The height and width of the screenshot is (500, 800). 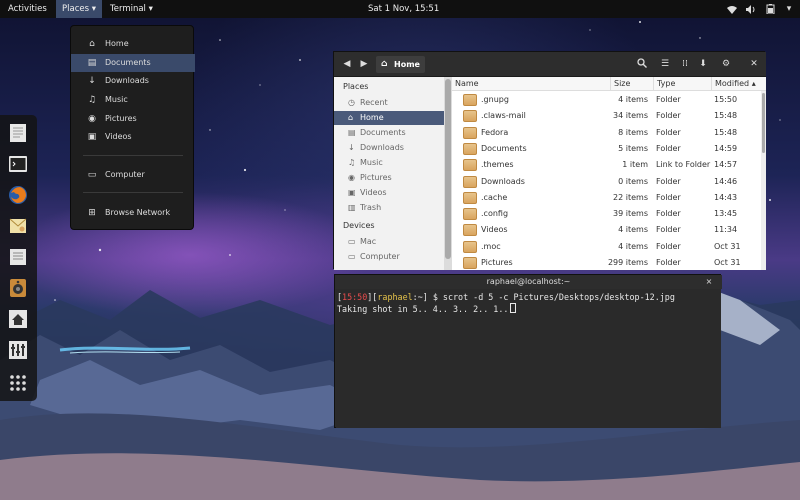 What do you see at coordinates (709, 282) in the screenshot?
I see `close-icon: ×` at bounding box center [709, 282].